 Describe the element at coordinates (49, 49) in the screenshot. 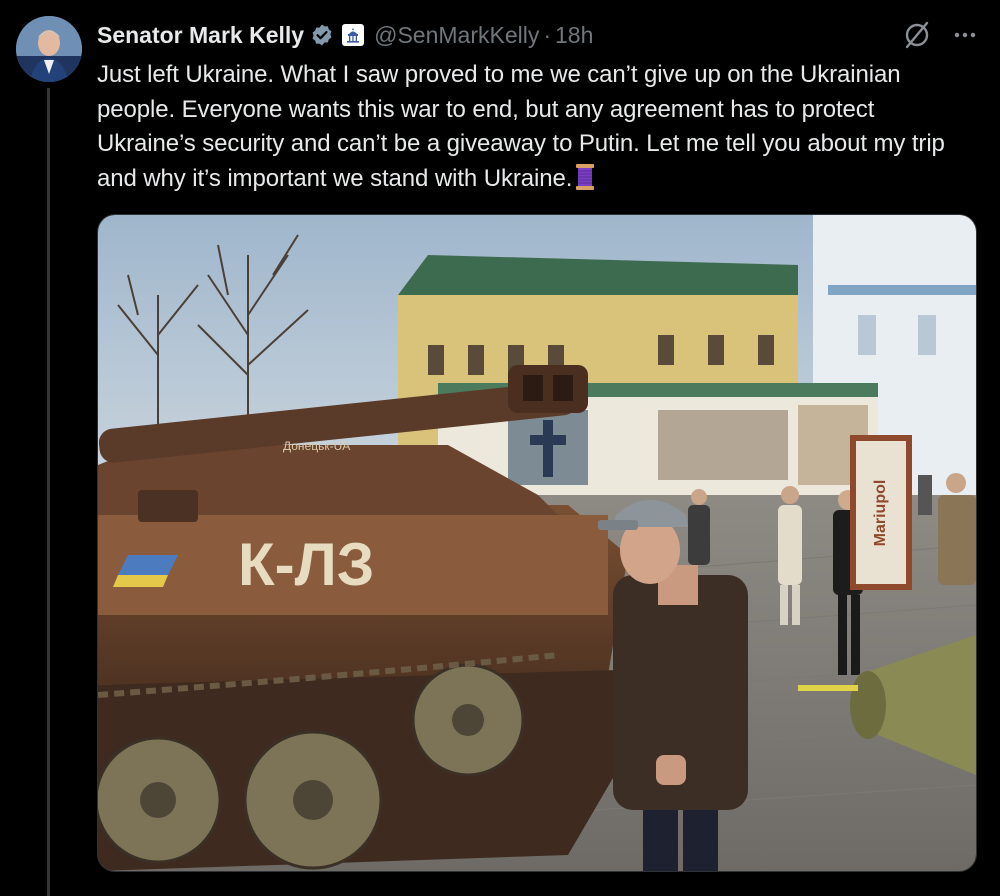

I see `avatar` at that location.